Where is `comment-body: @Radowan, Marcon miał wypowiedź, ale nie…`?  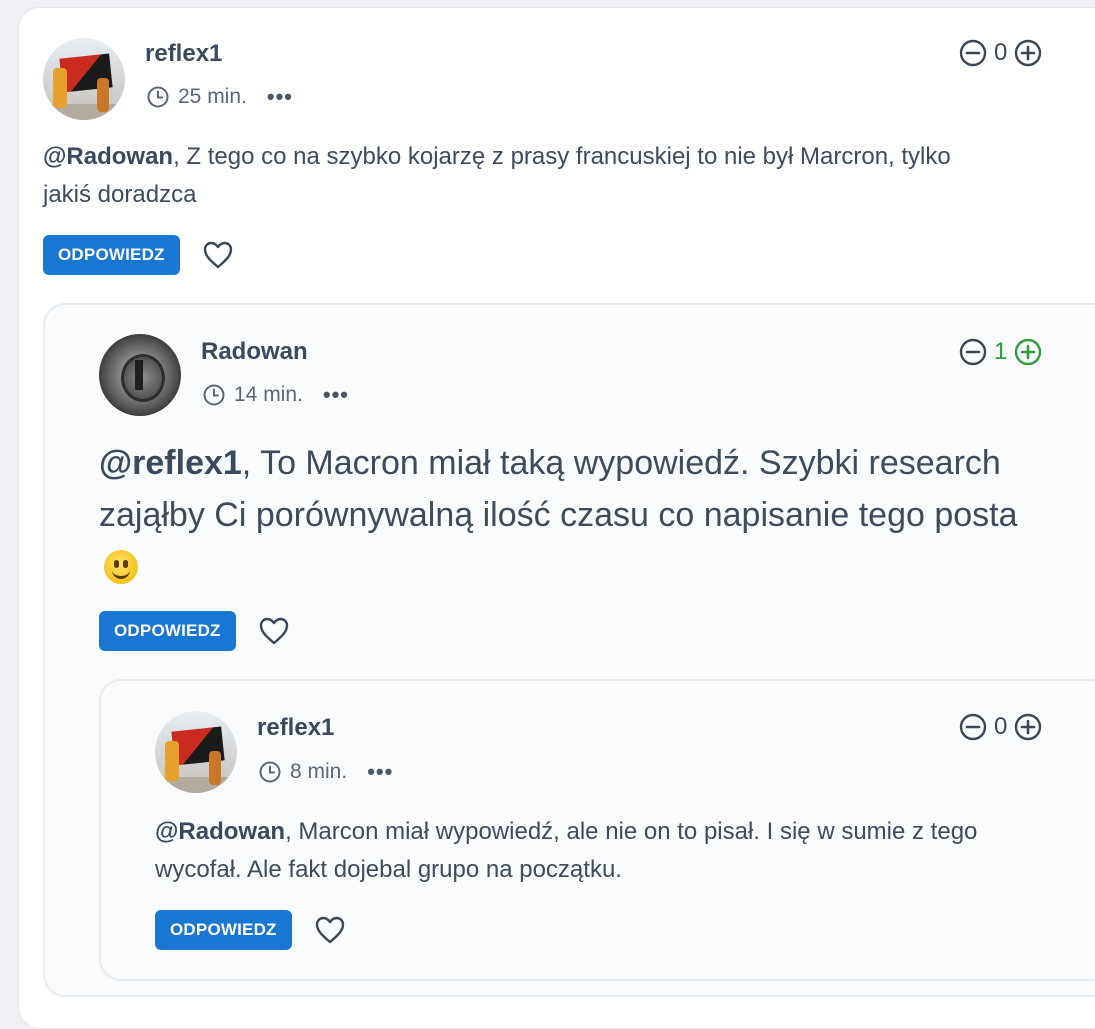 comment-body: @Radowan, Marcon miał wypowiedź, ale nie… is located at coordinates (620, 851).